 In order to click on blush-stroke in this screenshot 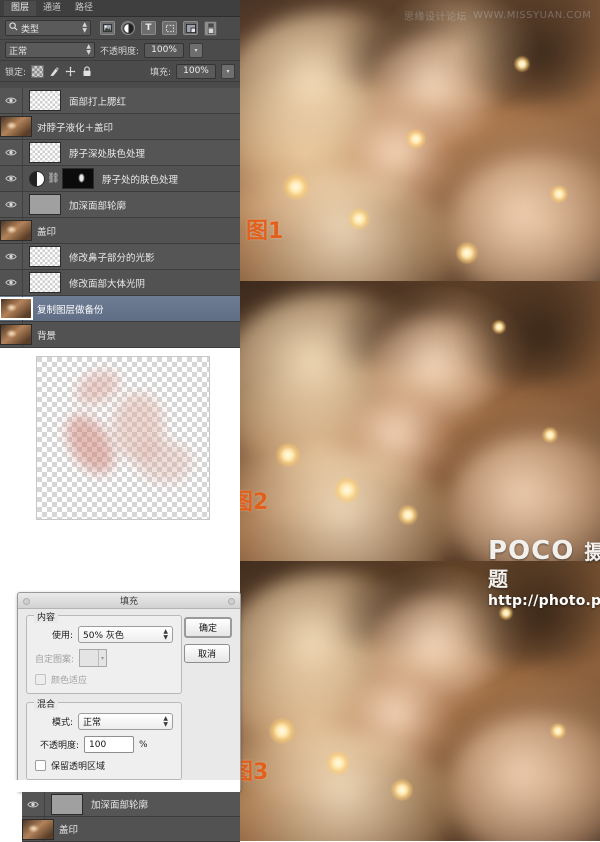, I will do `click(164, 462)`.